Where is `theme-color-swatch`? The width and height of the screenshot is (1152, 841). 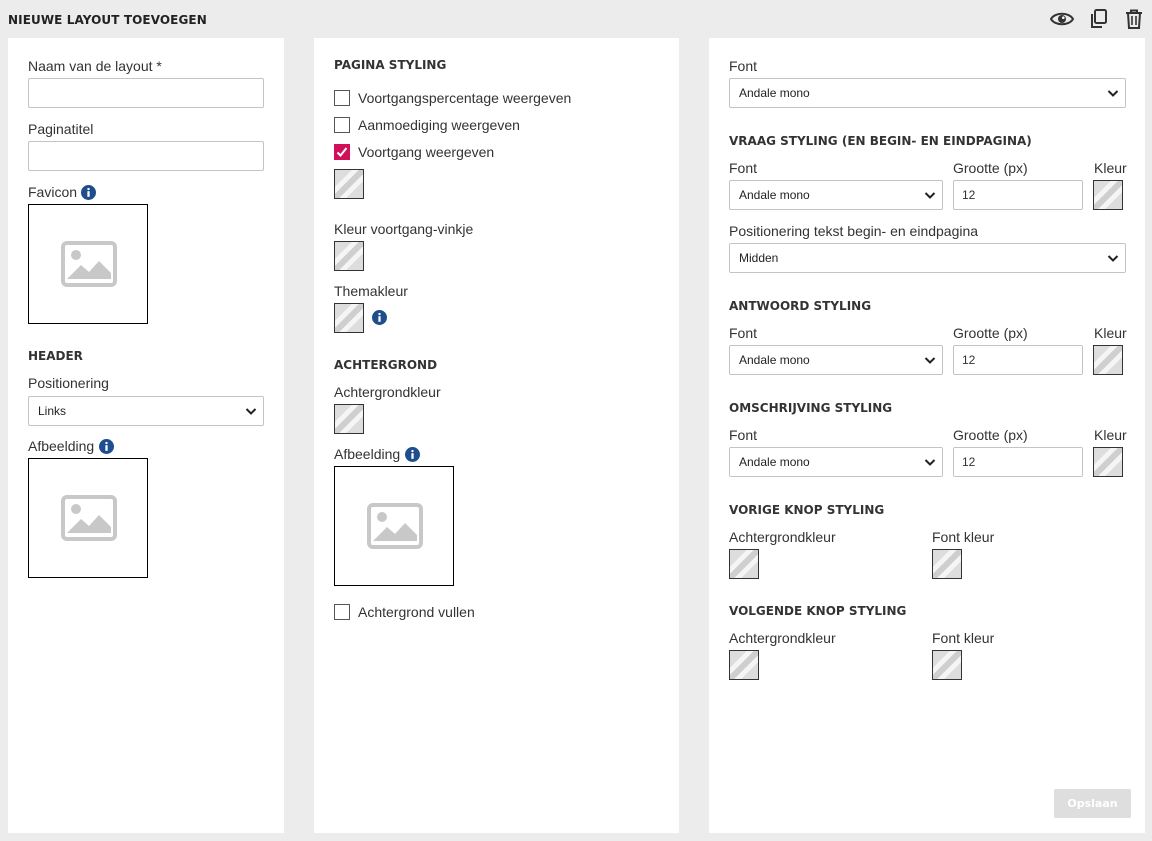
theme-color-swatch is located at coordinates (349, 318).